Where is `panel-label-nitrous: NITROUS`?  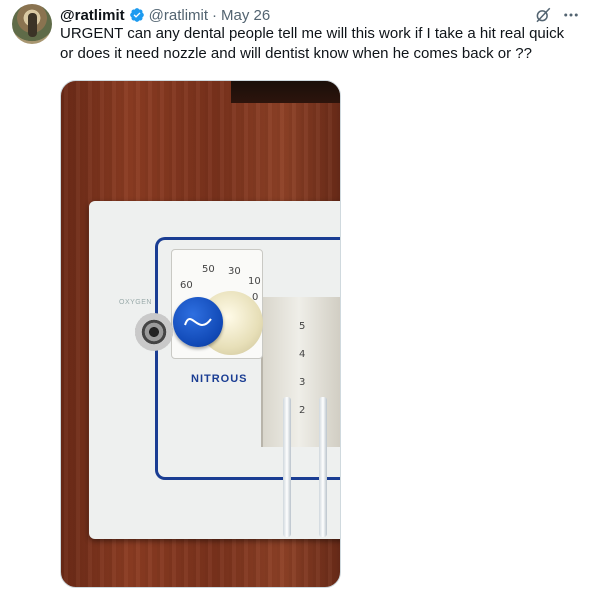
panel-label-nitrous: NITROUS is located at coordinates (219, 379).